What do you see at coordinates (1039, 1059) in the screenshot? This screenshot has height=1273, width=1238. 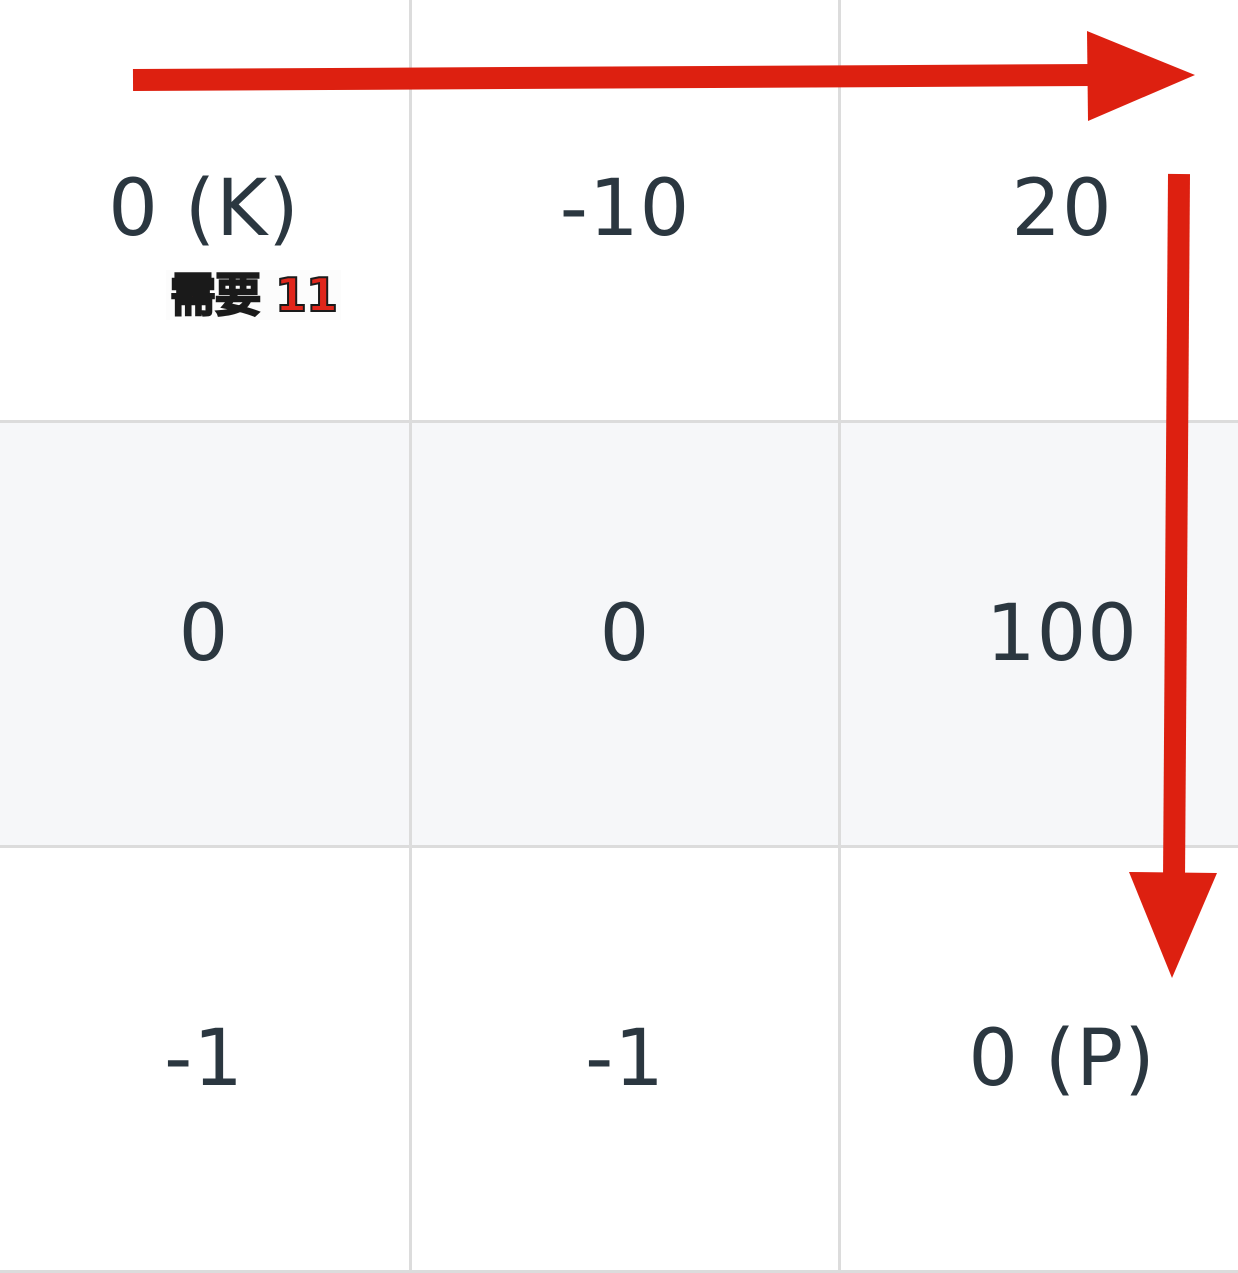 I see `grid-cell: 0 (P)` at bounding box center [1039, 1059].